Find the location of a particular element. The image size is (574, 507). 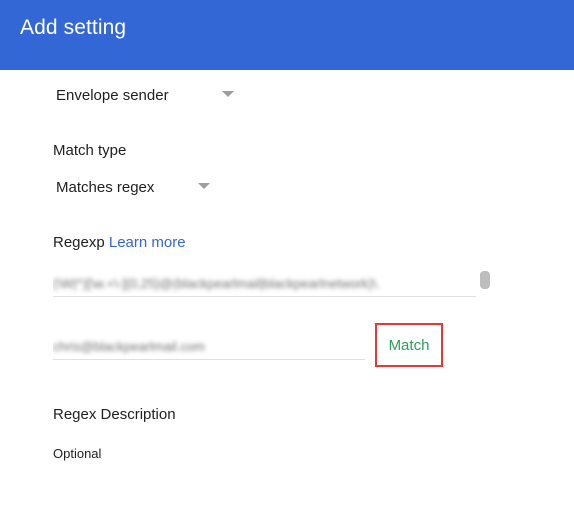

match-type-select: Matches regex is located at coordinates (133, 187).